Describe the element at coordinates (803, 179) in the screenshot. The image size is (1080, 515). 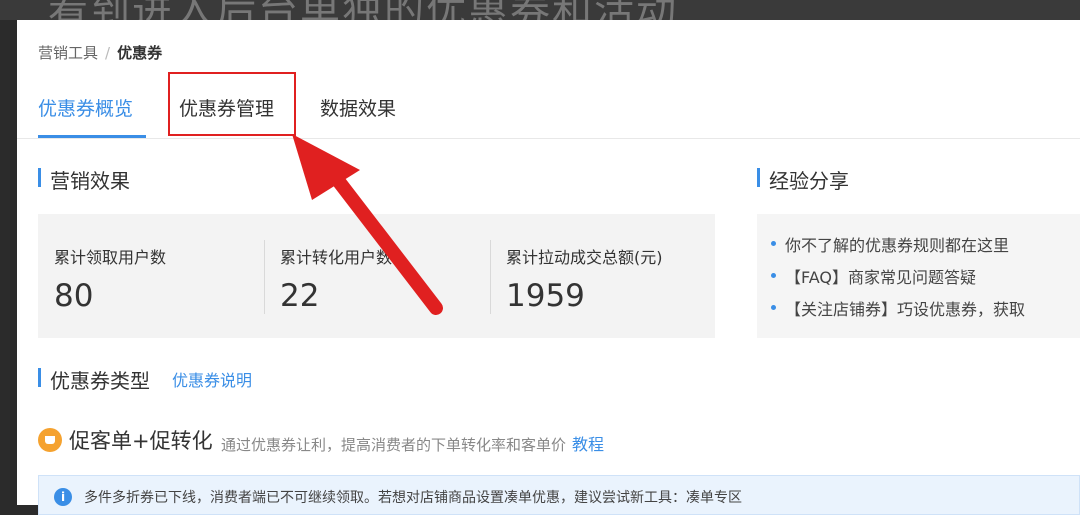
I see `experience-share-title: 经验分享` at that location.